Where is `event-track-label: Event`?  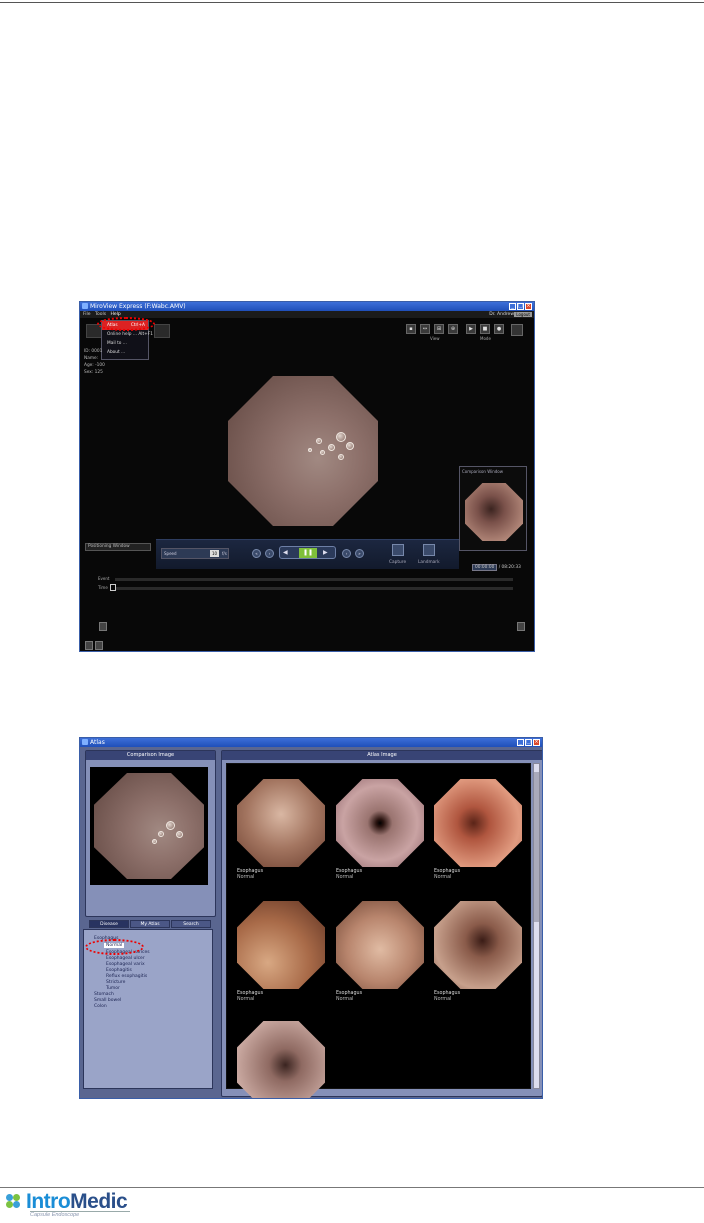
event-track-label: Event is located at coordinates (104, 578).